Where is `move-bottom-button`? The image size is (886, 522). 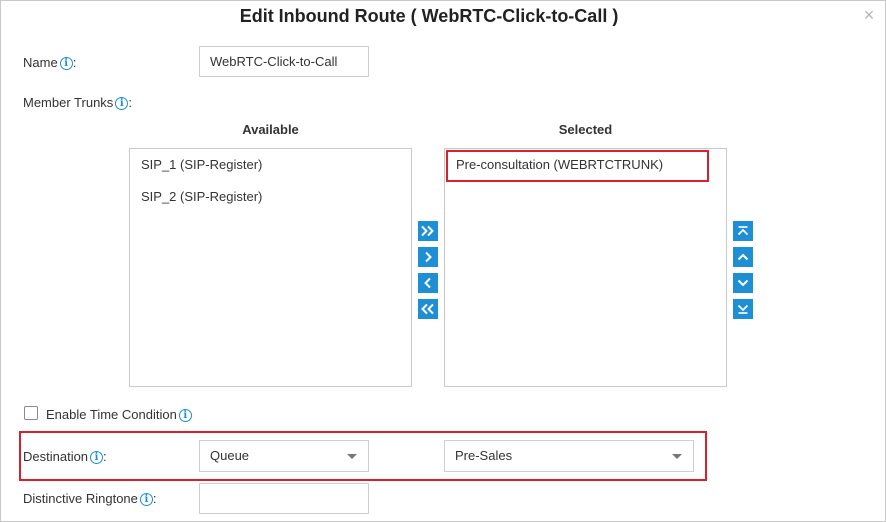
move-bottom-button is located at coordinates (743, 309).